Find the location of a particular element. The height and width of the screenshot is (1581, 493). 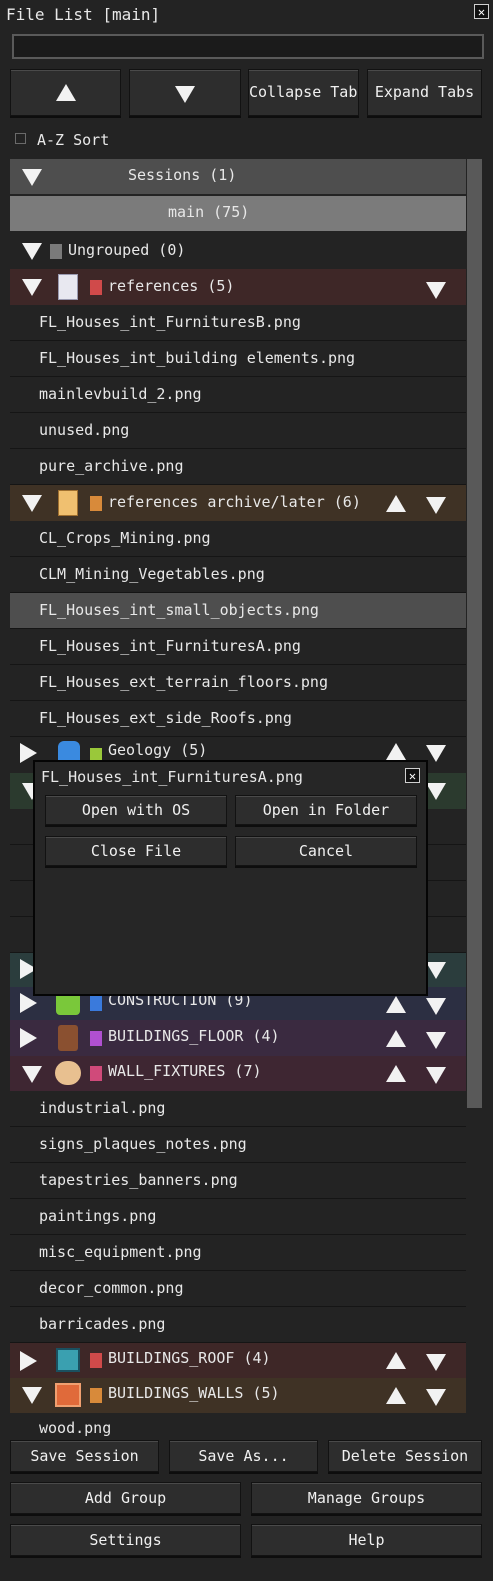

file-row: paintings.png is located at coordinates (238, 1217).